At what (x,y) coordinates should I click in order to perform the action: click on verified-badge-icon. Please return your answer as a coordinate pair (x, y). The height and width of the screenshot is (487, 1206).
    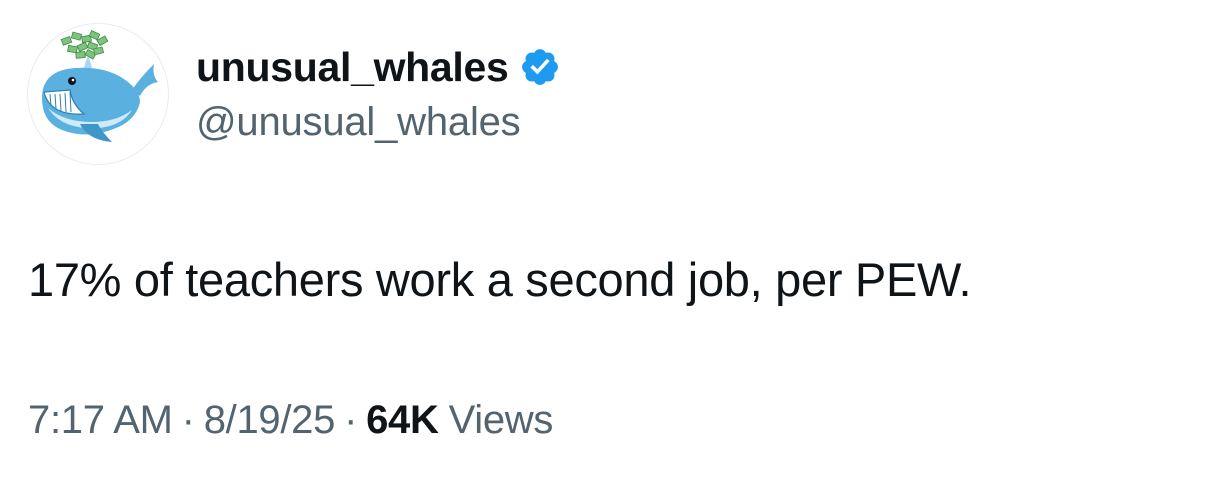
    Looking at the image, I should click on (540, 67).